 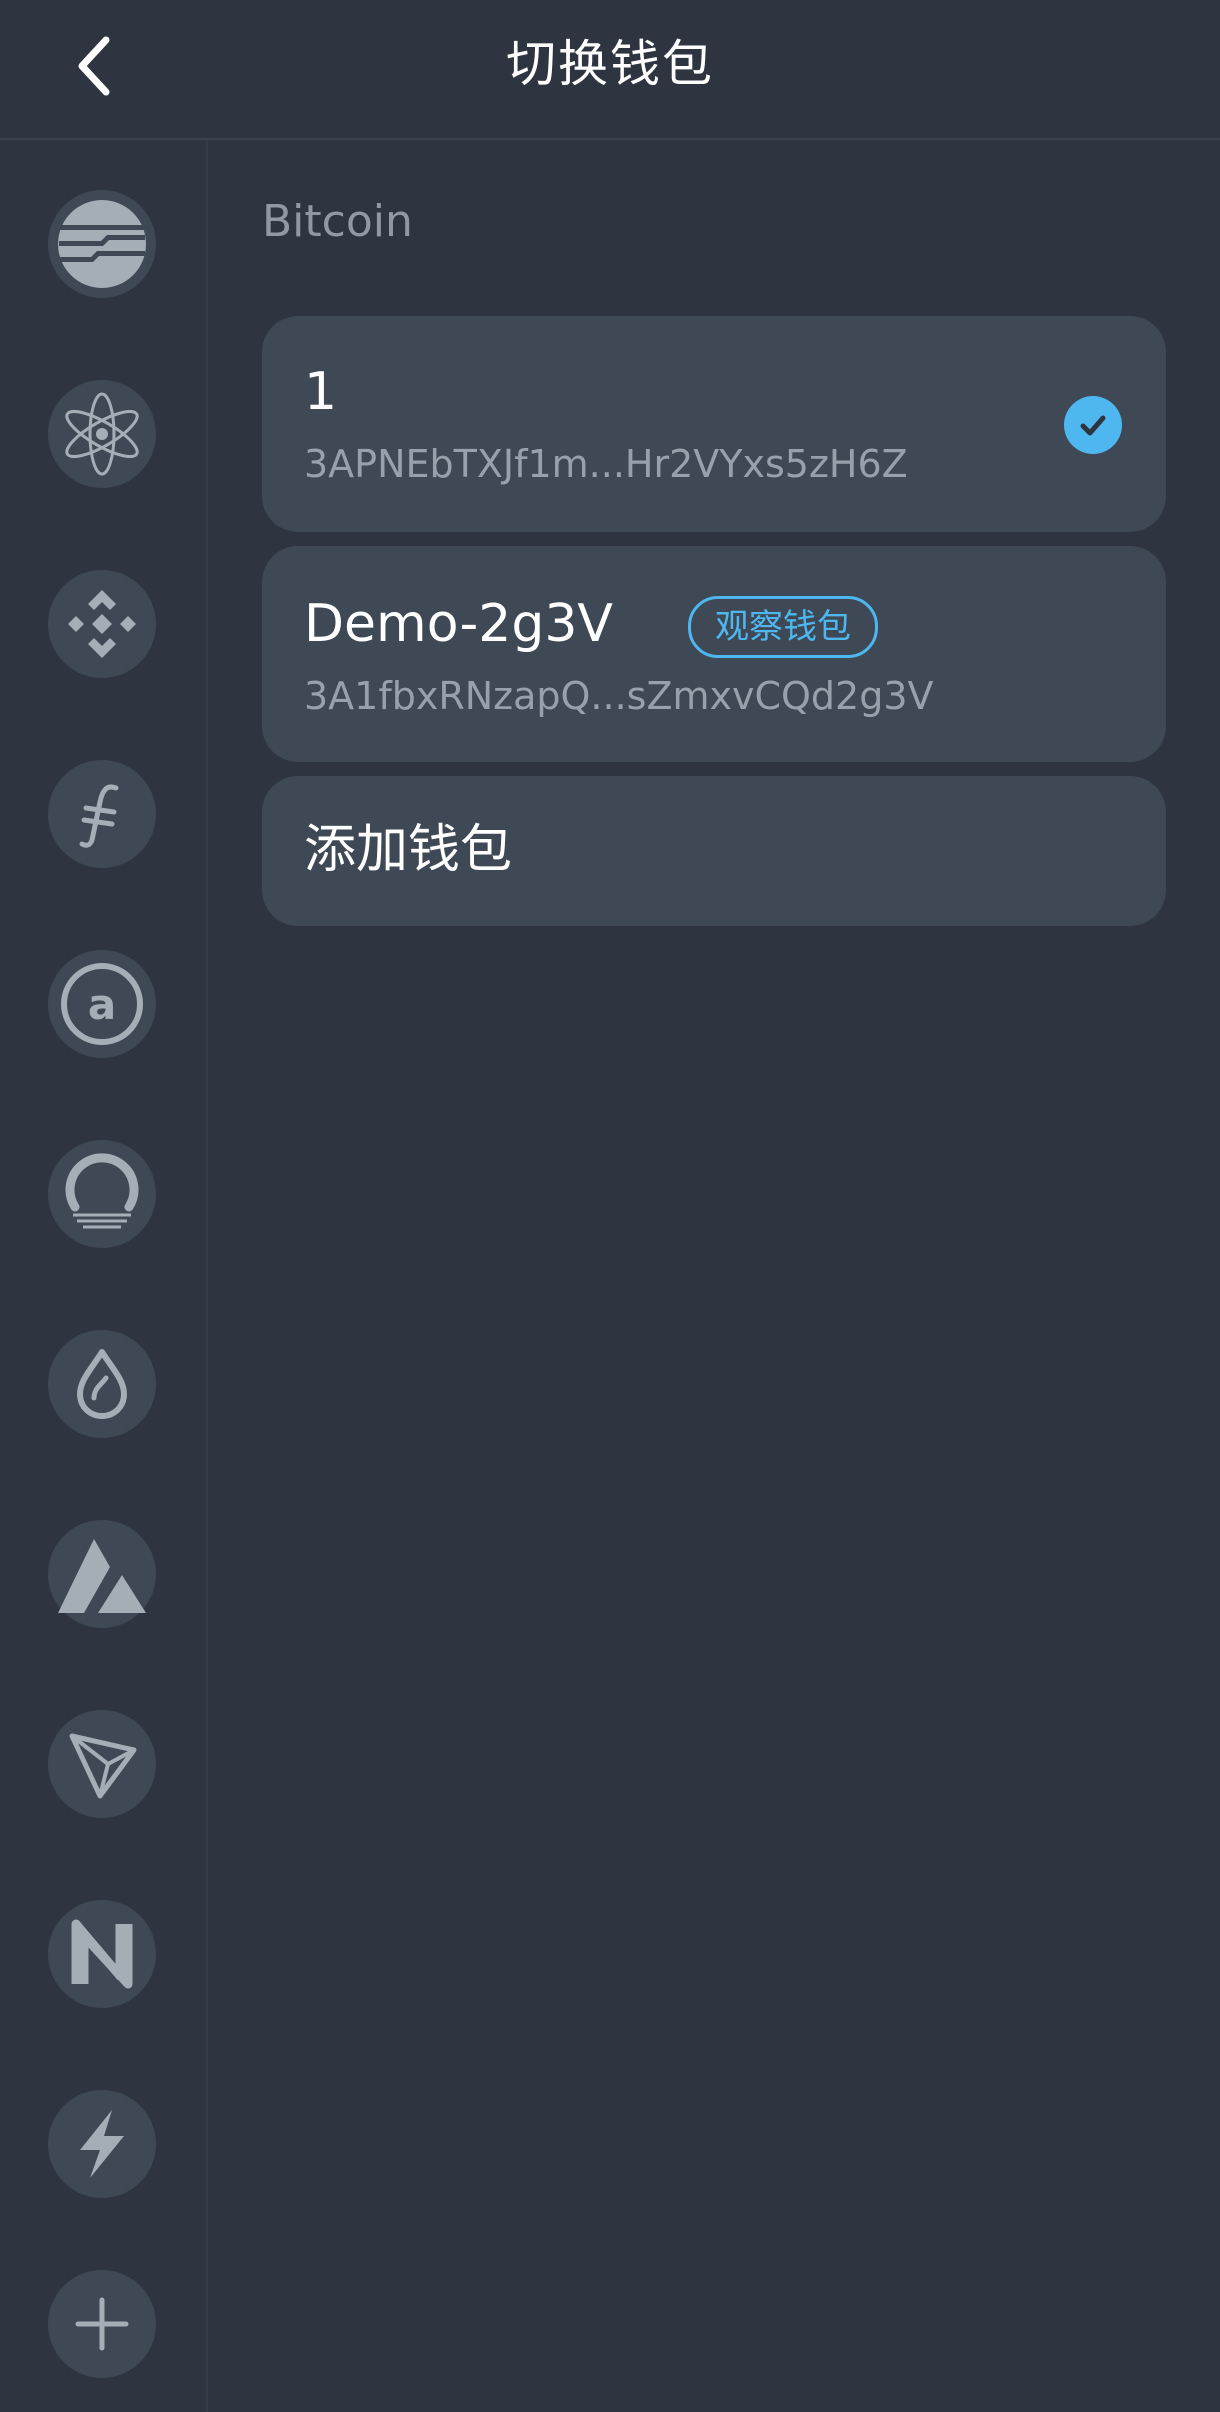 I want to click on chain-item-tron, so click(x=102, y=1764).